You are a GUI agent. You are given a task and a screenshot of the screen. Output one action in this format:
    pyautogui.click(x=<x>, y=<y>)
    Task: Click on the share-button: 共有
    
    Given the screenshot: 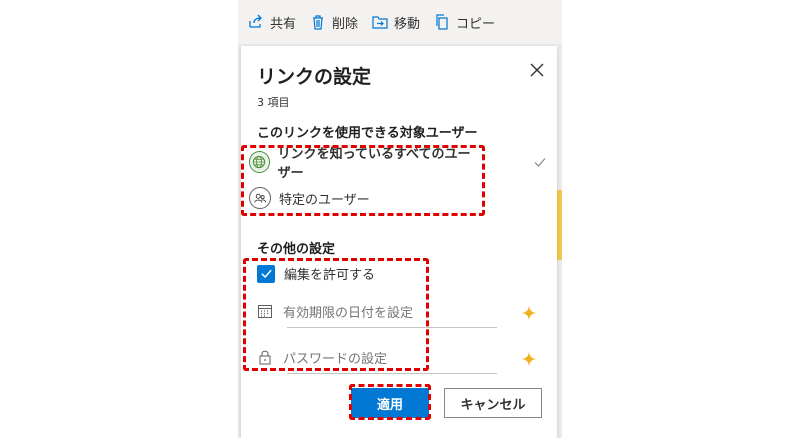 What is the action you would take?
    pyautogui.click(x=272, y=22)
    